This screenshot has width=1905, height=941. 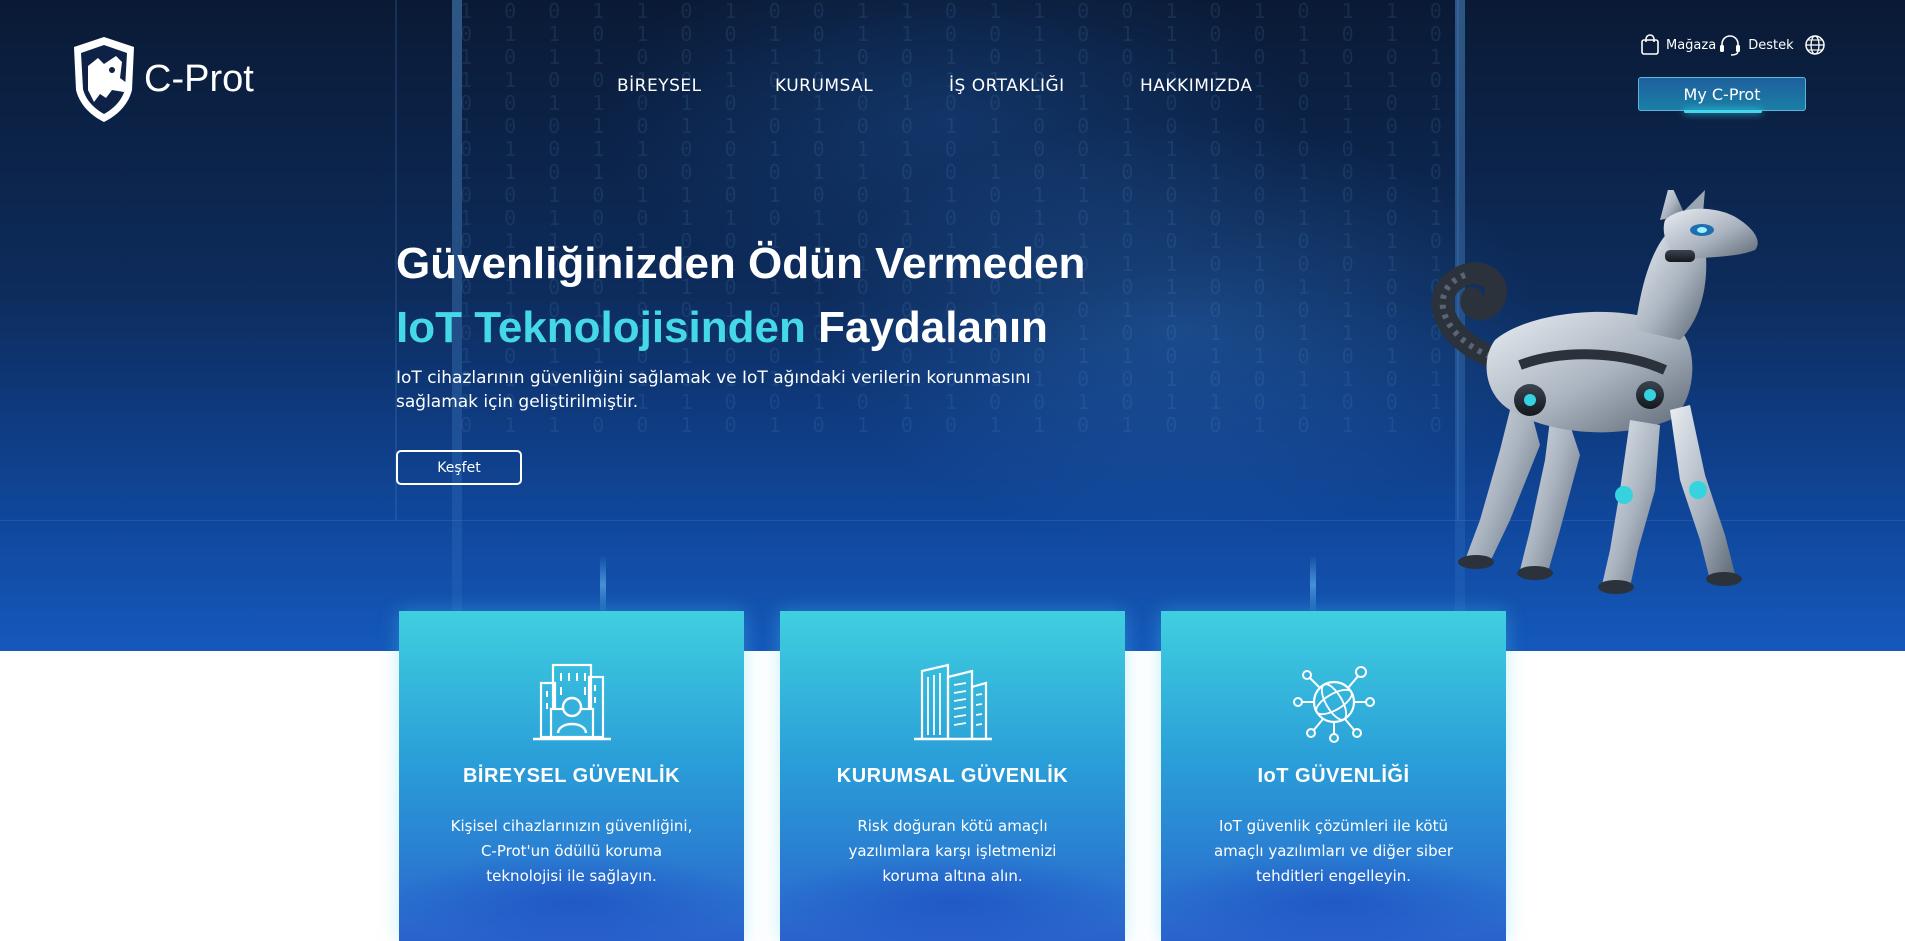 What do you see at coordinates (741, 263) in the screenshot?
I see `headline-line-1: Güvenliğinizden Ödün Vermeden` at bounding box center [741, 263].